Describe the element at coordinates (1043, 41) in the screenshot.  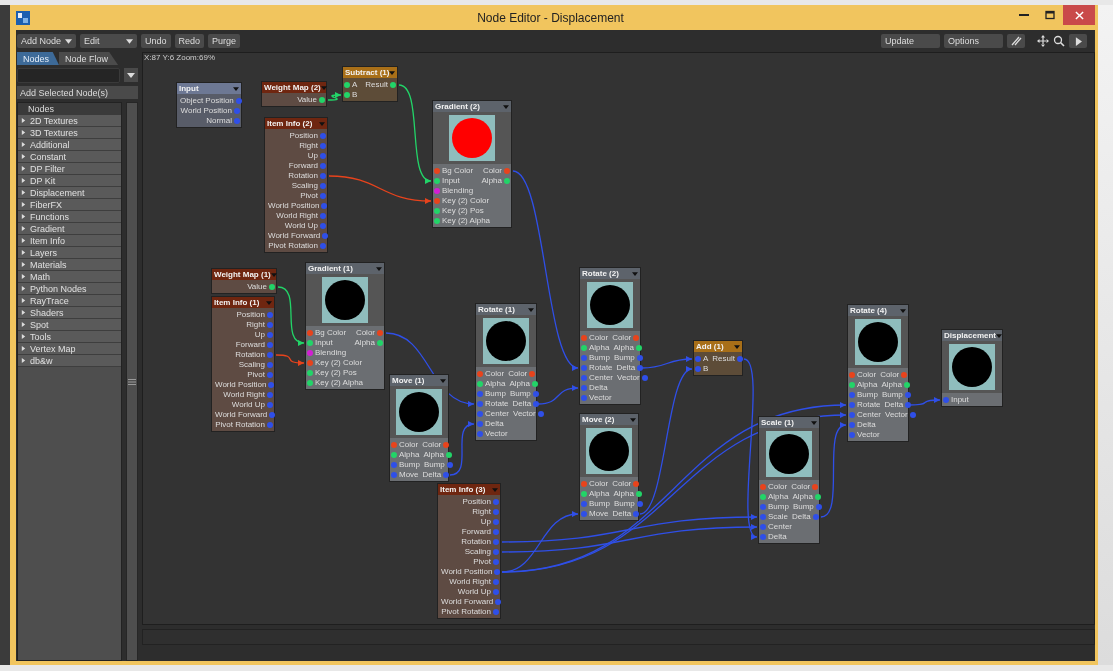
I see `move-icon` at that location.